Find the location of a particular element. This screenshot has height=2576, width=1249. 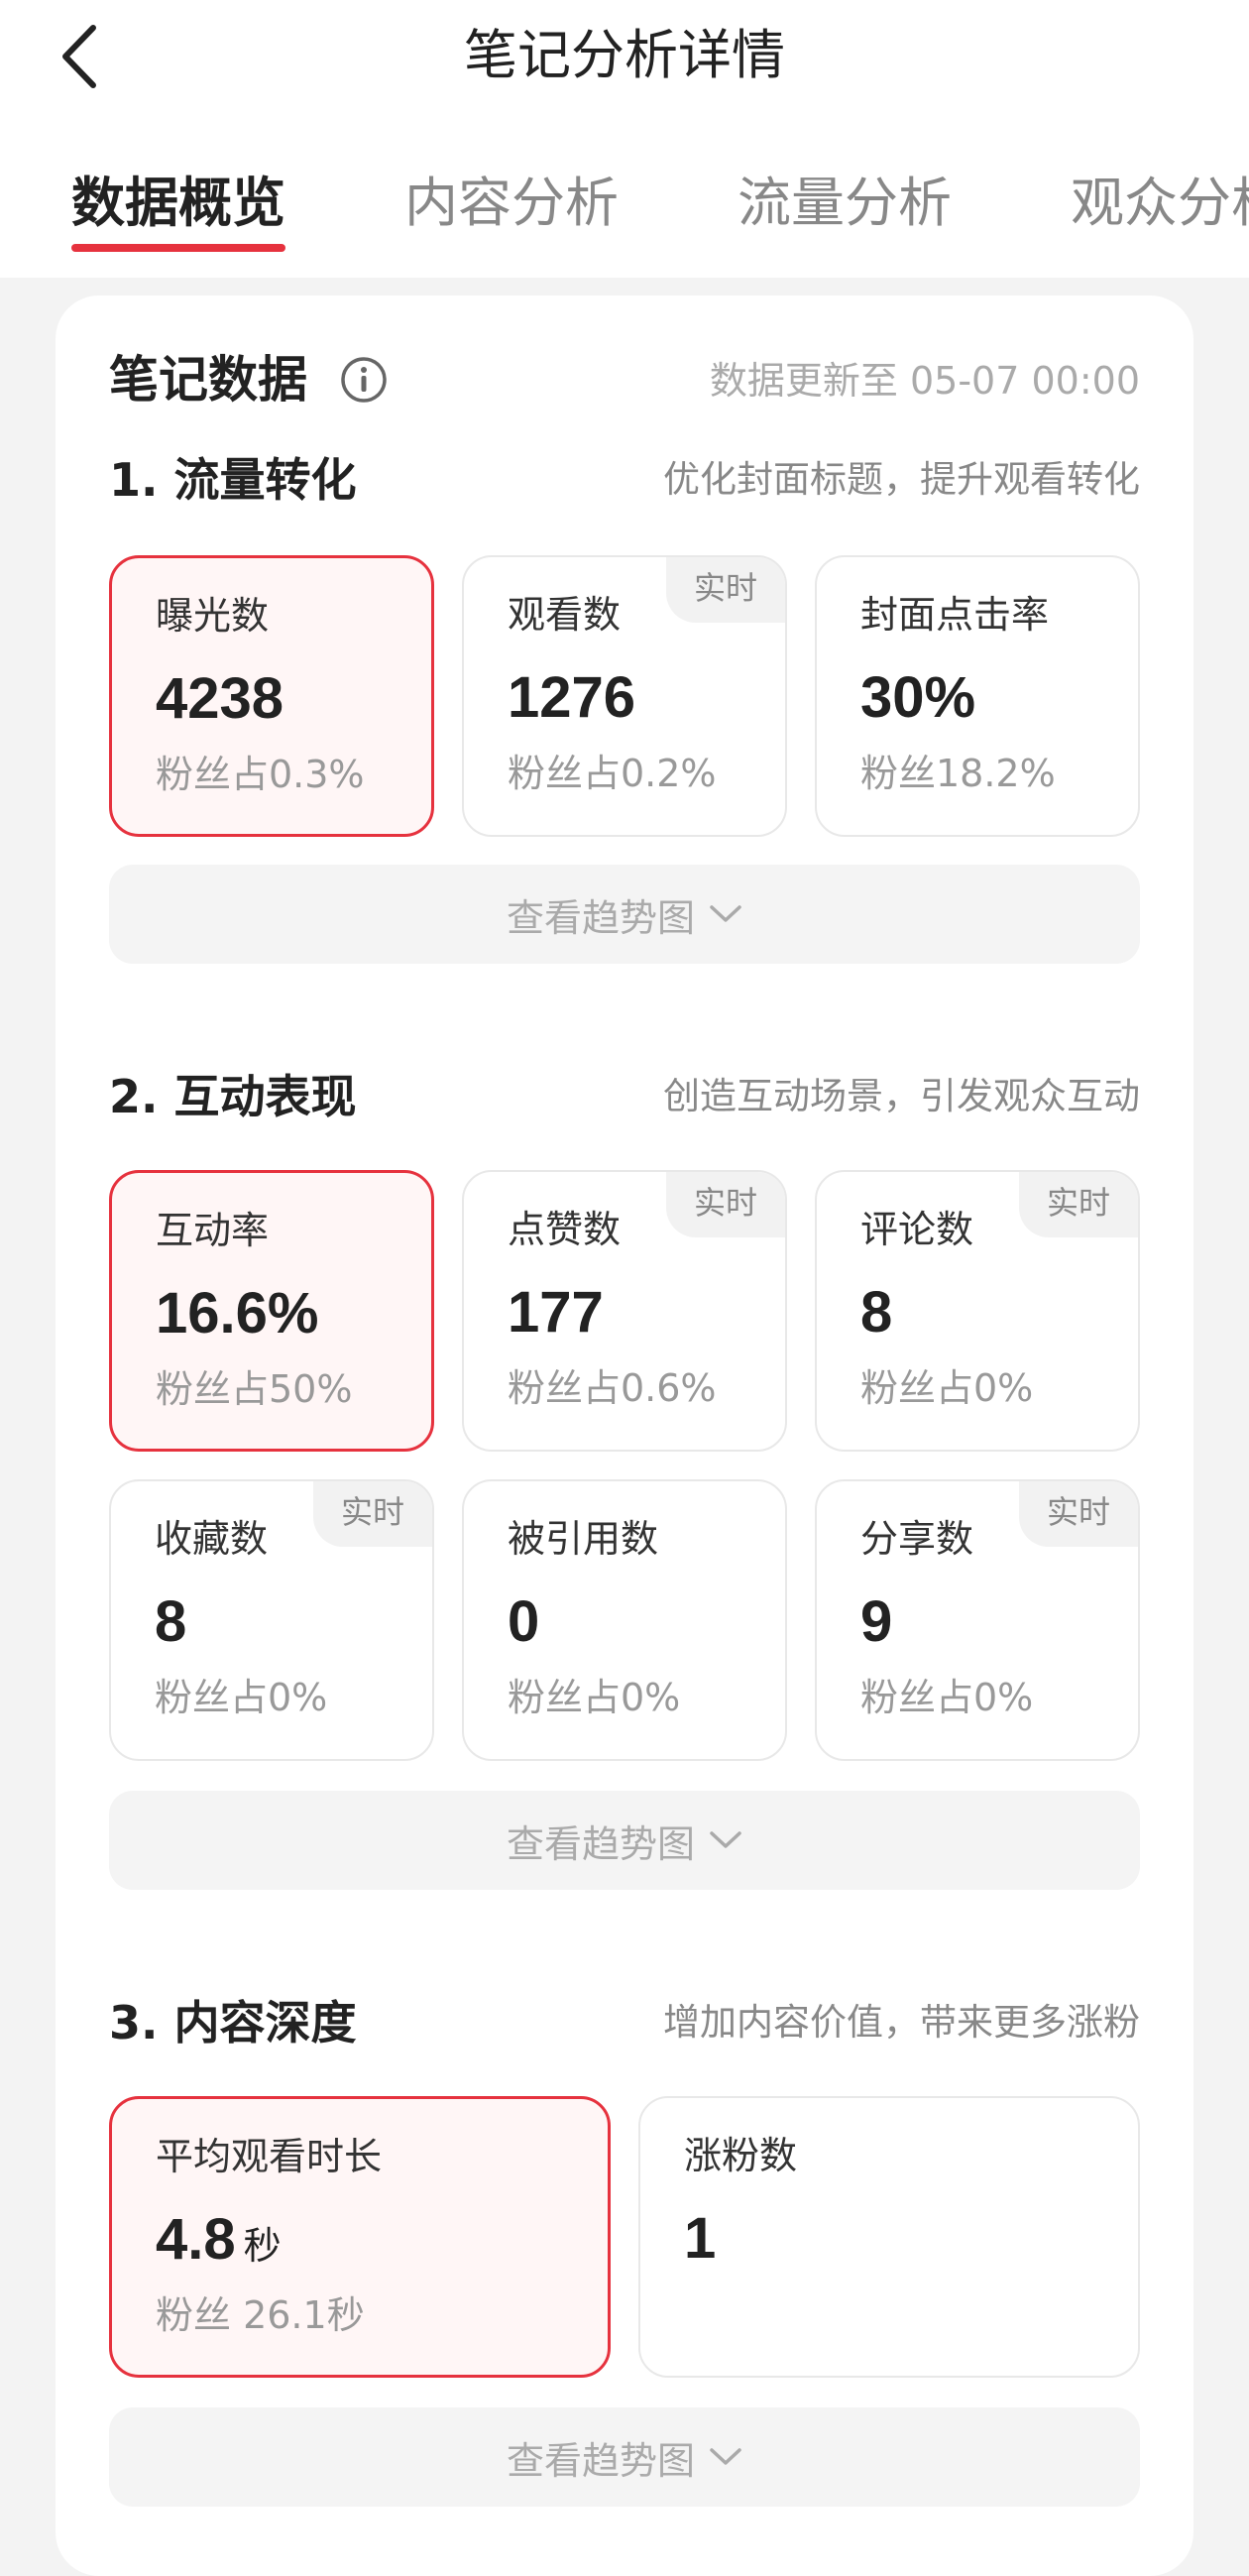

tab-data-overview: 数据概览 is located at coordinates (178, 203).